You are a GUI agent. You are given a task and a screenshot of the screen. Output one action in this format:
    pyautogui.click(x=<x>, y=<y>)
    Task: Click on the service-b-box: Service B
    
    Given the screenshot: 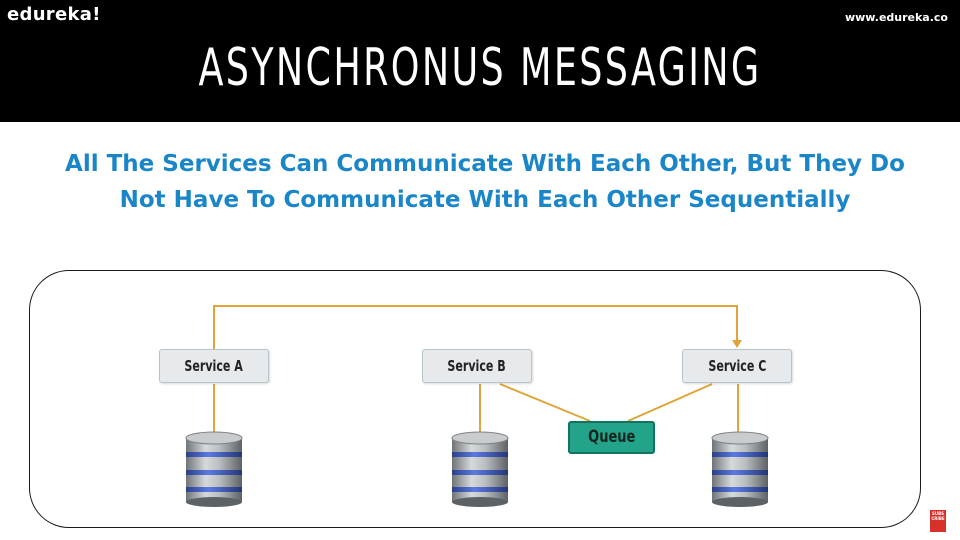 What is the action you would take?
    pyautogui.click(x=477, y=366)
    